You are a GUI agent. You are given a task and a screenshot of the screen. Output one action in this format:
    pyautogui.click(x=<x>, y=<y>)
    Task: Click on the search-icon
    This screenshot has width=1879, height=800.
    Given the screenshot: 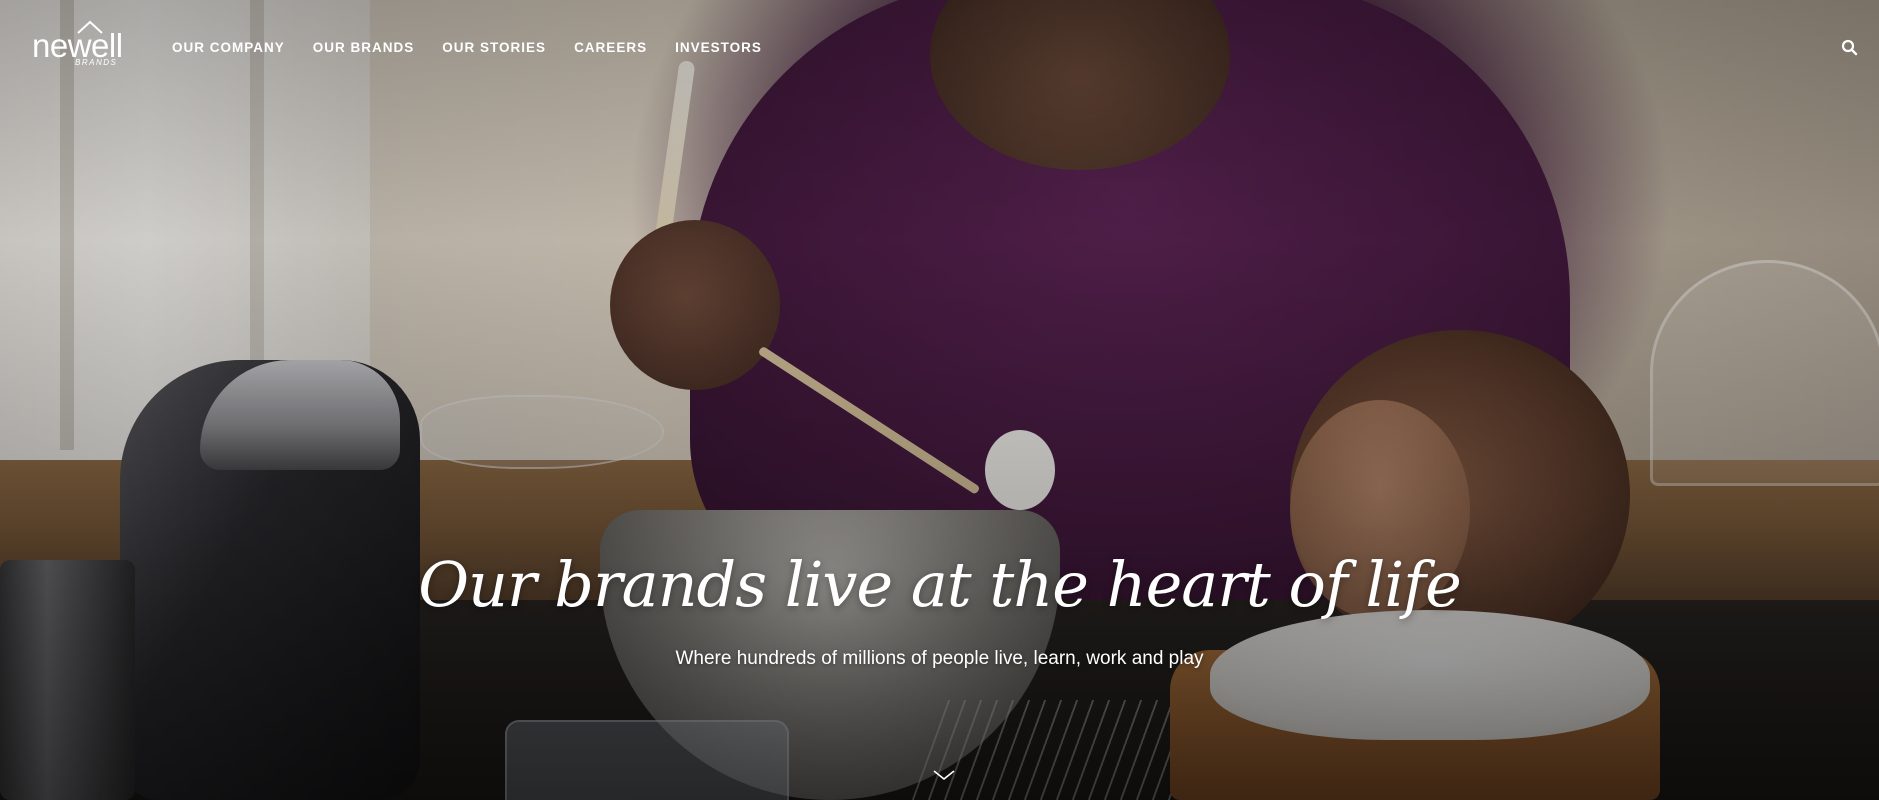 What is the action you would take?
    pyautogui.click(x=1850, y=48)
    